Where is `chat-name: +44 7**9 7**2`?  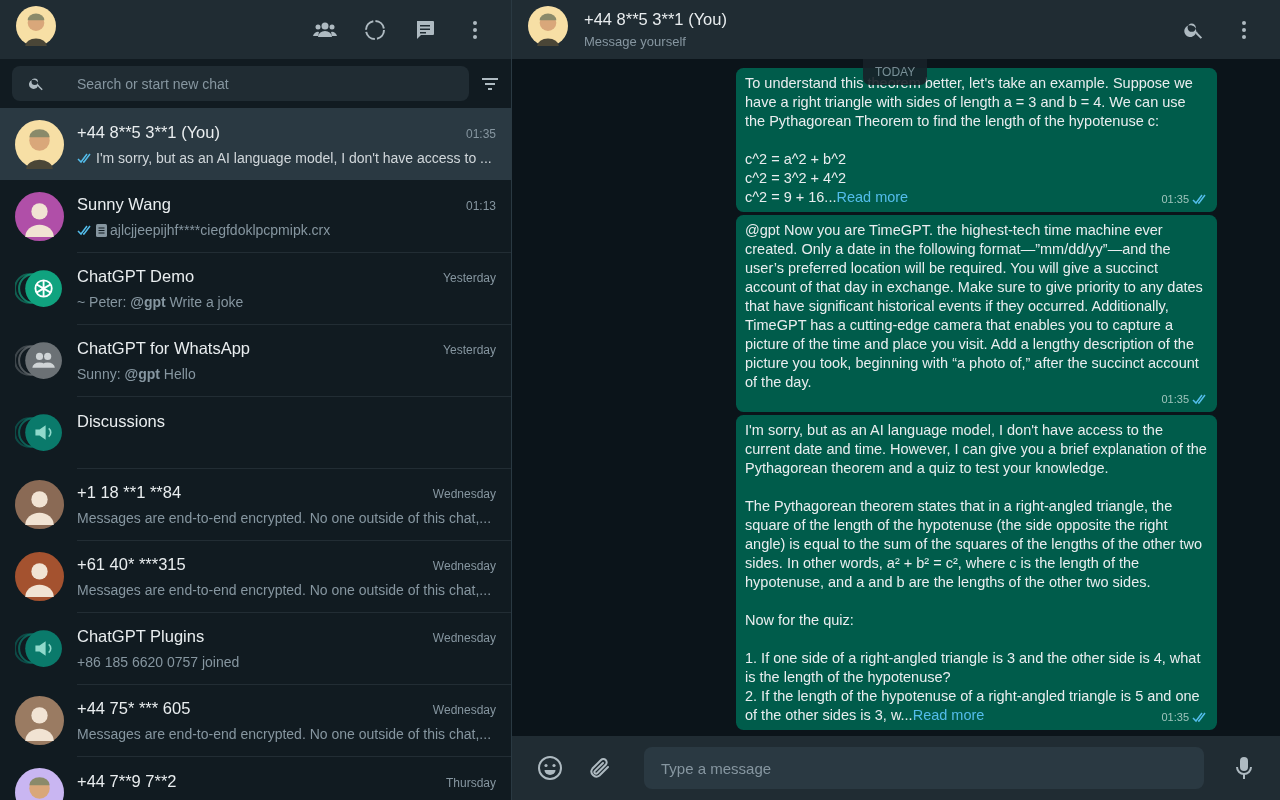
chat-name: +44 7**9 7**2 is located at coordinates (127, 781).